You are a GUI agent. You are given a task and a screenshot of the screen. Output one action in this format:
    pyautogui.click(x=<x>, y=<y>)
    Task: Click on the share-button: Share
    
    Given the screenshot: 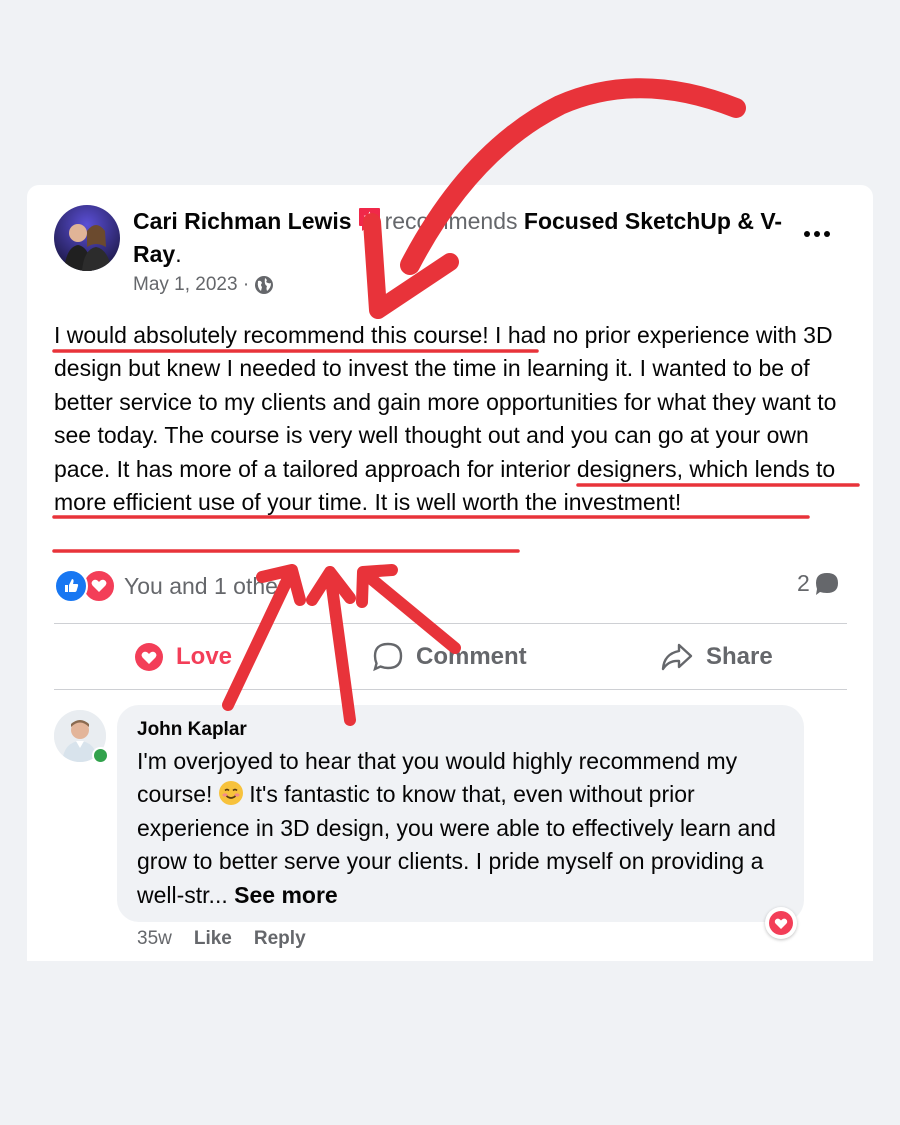 What is the action you would take?
    pyautogui.click(x=716, y=657)
    